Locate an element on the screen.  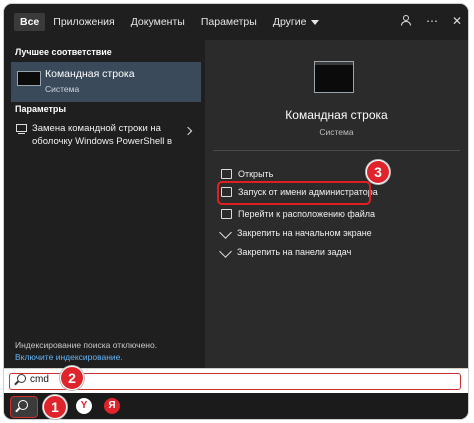
settings-icon is located at coordinates (21, 129).